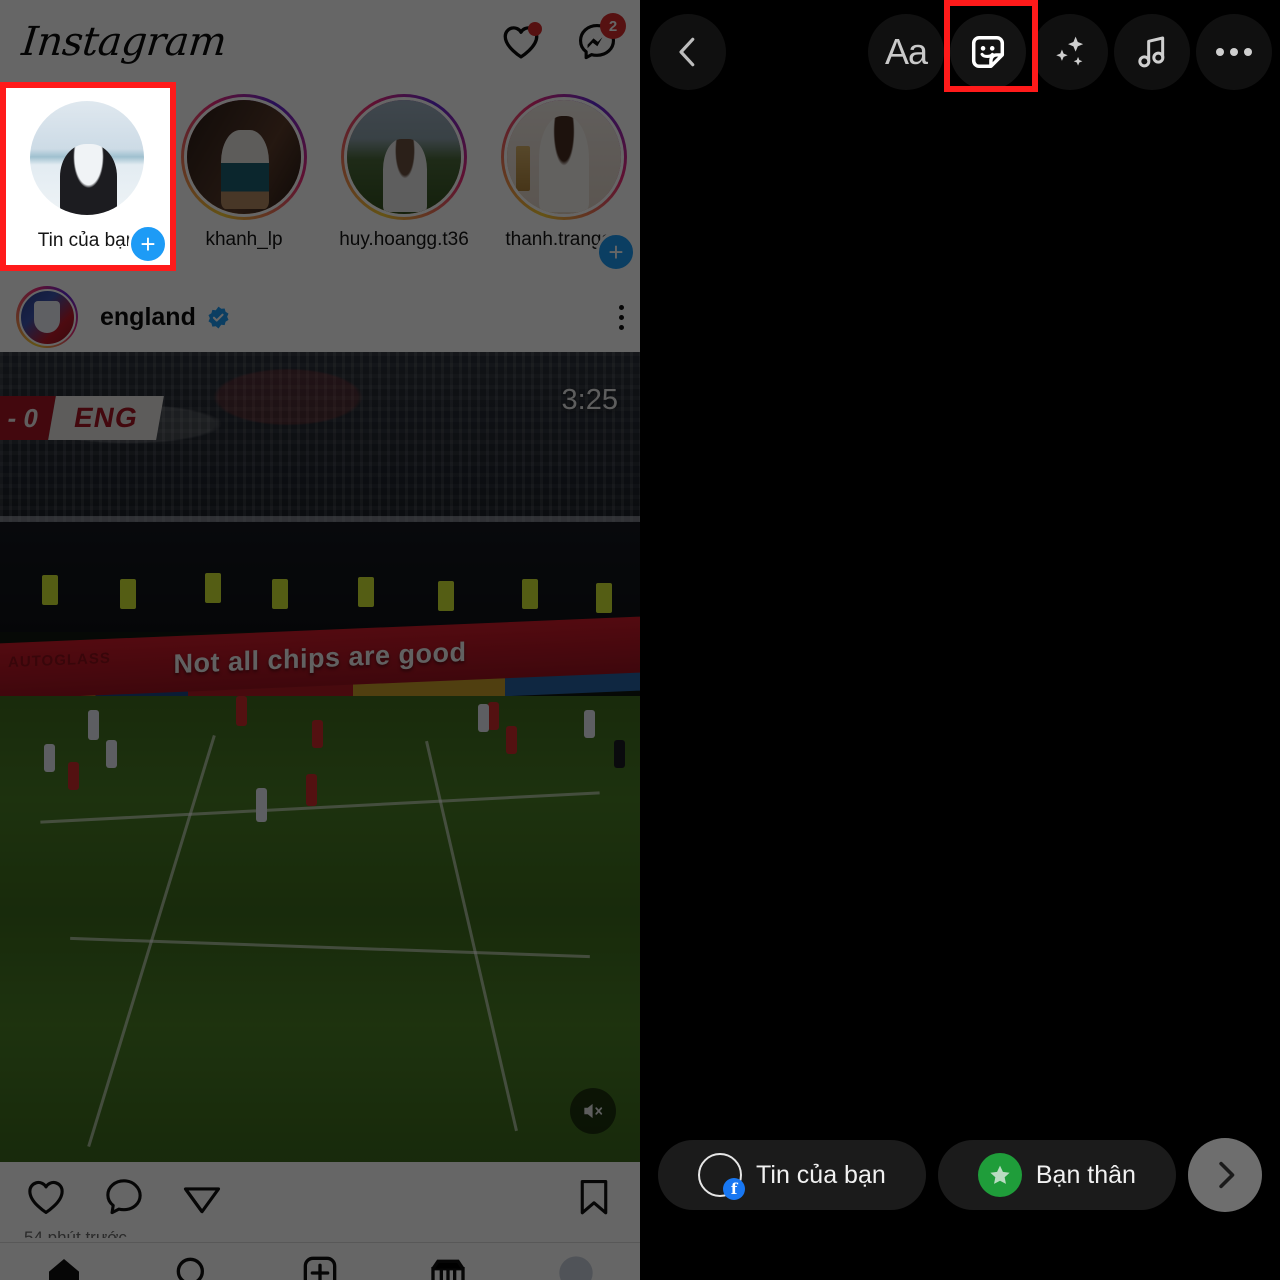 The width and height of the screenshot is (1280, 1280). Describe the element at coordinates (218, 317) in the screenshot. I see `verified-badge-icon` at that location.